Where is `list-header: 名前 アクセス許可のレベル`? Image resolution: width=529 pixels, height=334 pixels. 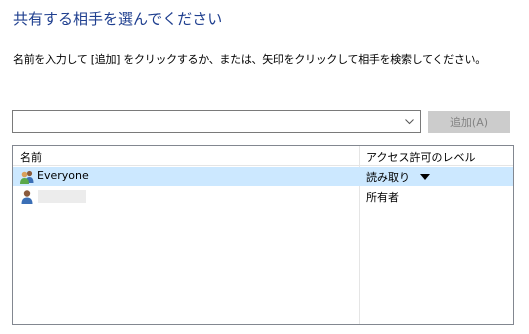
list-header: 名前 アクセス許可のレベル is located at coordinates (263, 156).